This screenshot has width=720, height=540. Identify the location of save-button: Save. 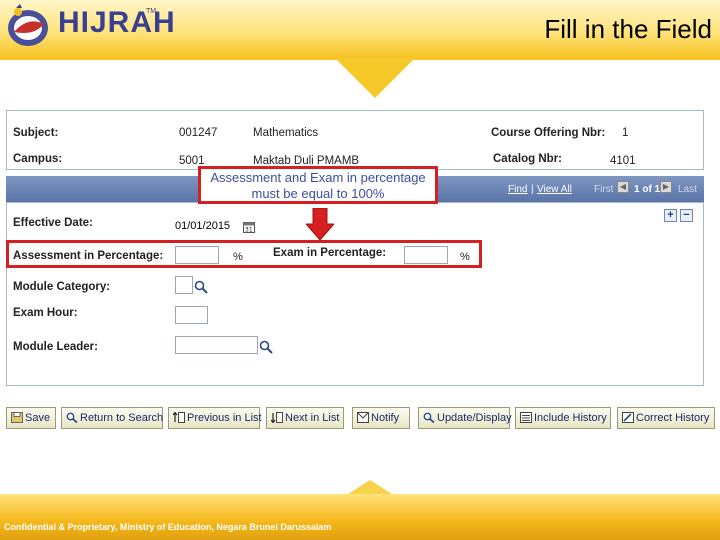
(31, 418).